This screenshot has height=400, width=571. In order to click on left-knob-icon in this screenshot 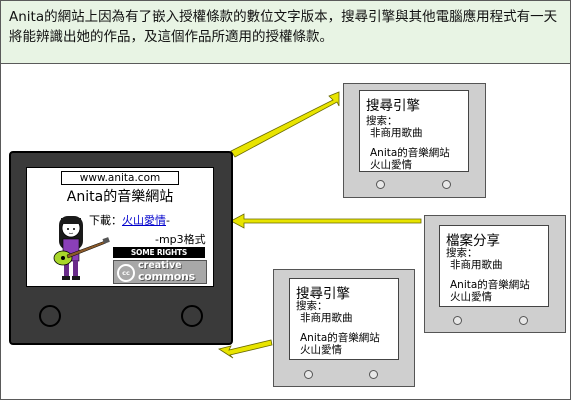, I will do `click(50, 316)`.